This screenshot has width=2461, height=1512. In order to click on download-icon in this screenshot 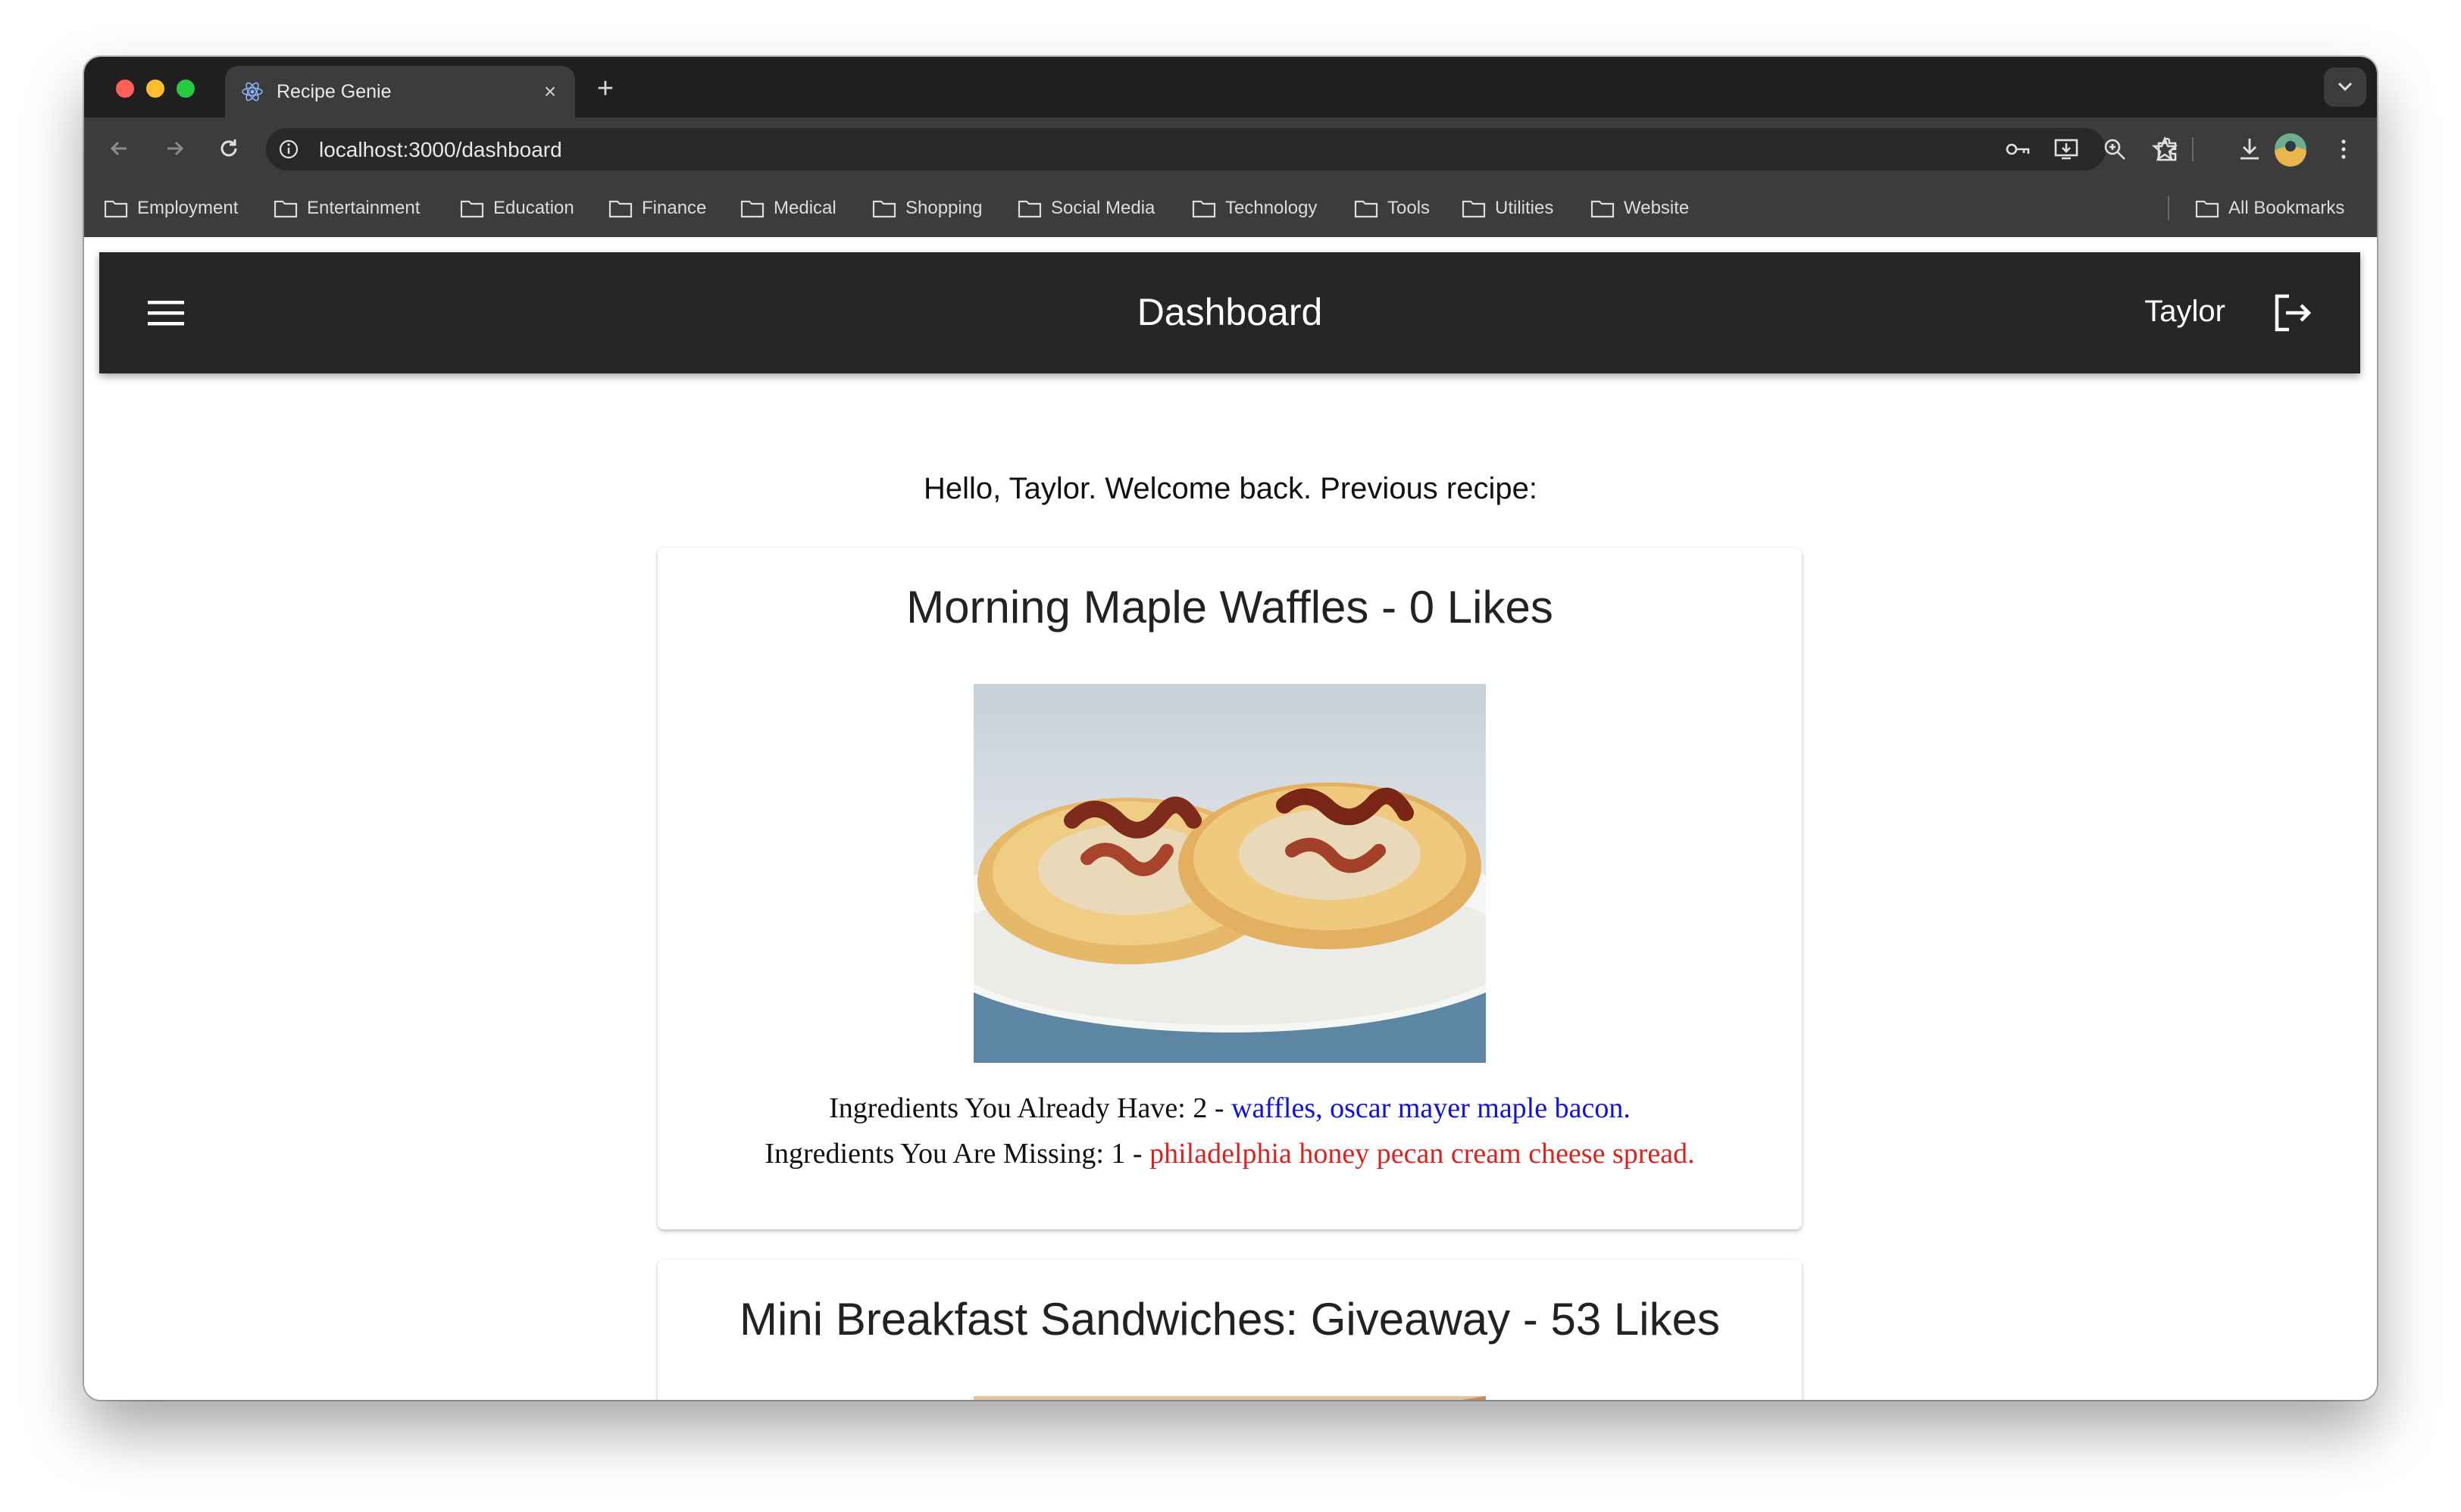, I will do `click(2250, 149)`.